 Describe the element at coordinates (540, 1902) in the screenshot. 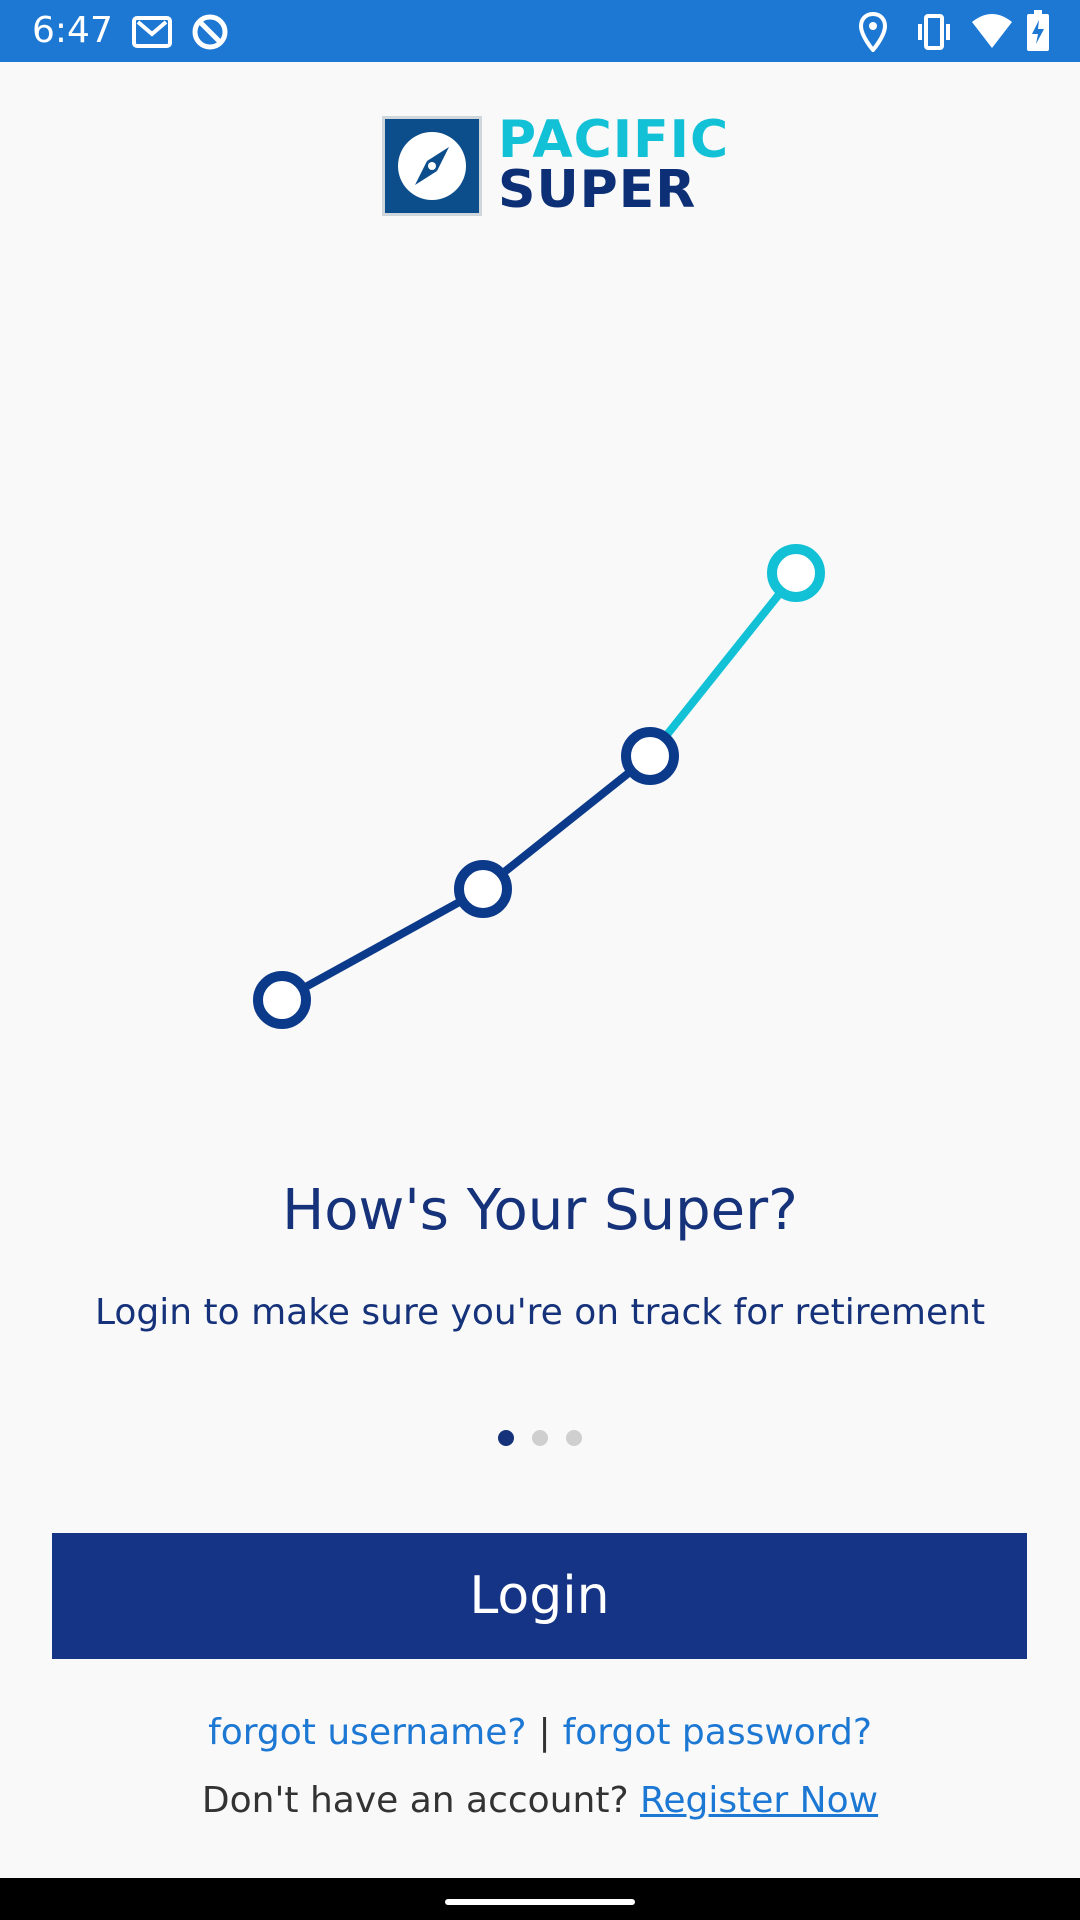

I see `home-gesture-handle` at that location.